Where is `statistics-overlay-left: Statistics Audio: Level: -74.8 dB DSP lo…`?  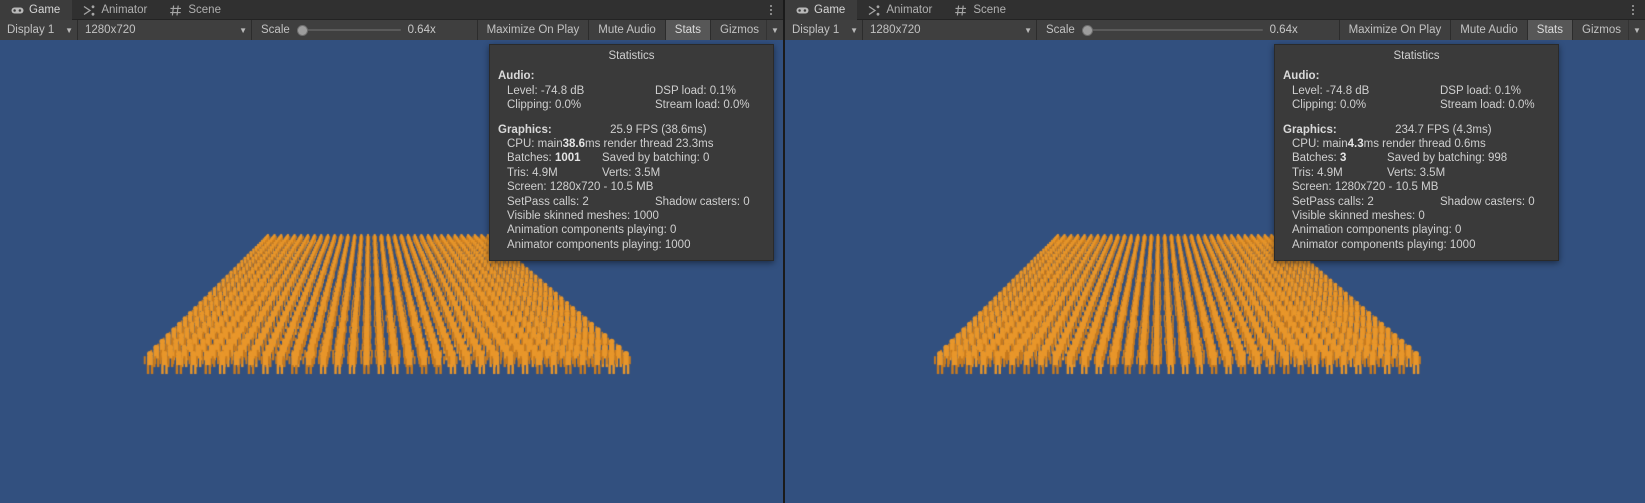
statistics-overlay-left: Statistics Audio: Level: -74.8 dB DSP lo… is located at coordinates (631, 153).